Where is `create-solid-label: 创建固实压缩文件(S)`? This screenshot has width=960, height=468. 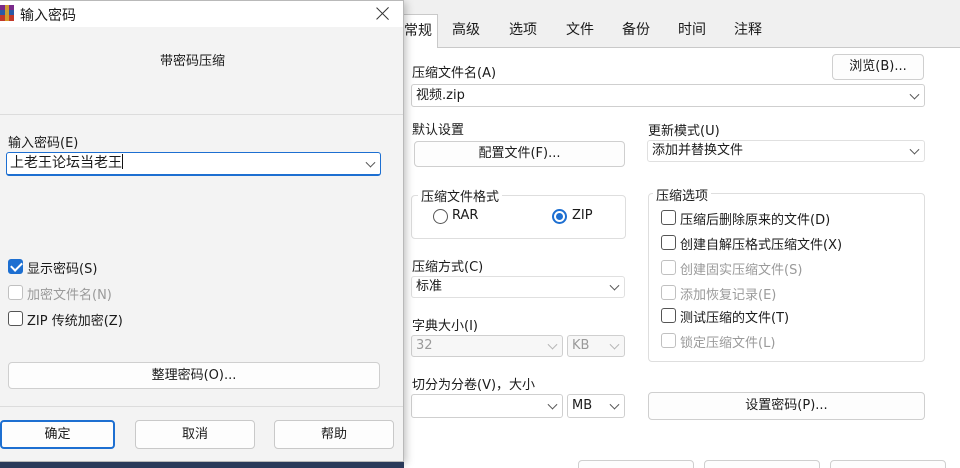
create-solid-label: 创建固实压缩文件(S) is located at coordinates (741, 270).